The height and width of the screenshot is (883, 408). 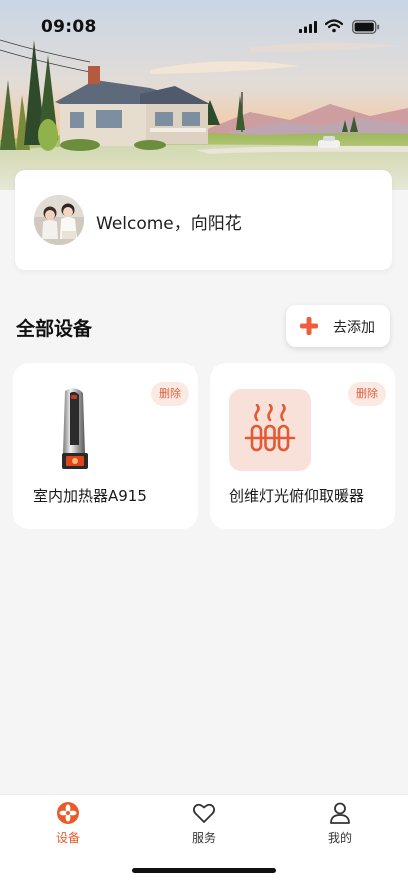 What do you see at coordinates (308, 27) in the screenshot?
I see `cellular-signal-icon` at bounding box center [308, 27].